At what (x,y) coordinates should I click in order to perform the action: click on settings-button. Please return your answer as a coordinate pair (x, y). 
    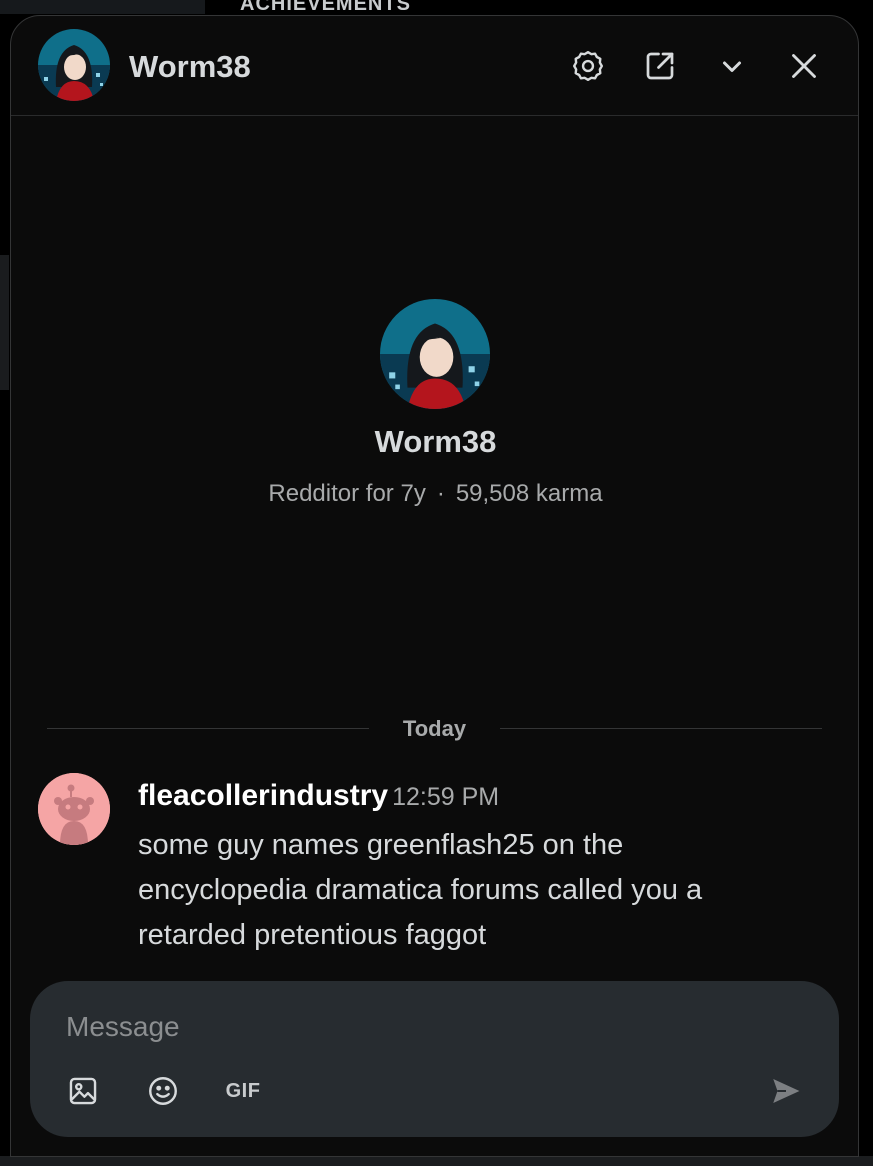
    Looking at the image, I should click on (588, 66).